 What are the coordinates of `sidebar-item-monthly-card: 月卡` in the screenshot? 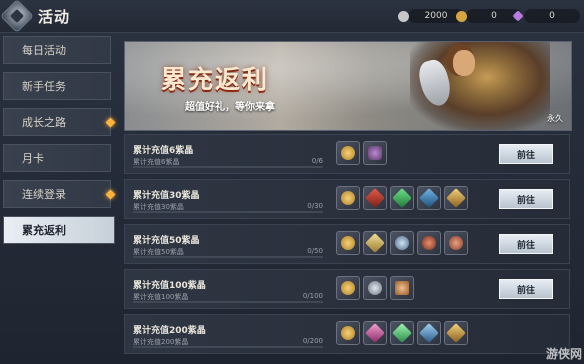 It's located at (57, 158).